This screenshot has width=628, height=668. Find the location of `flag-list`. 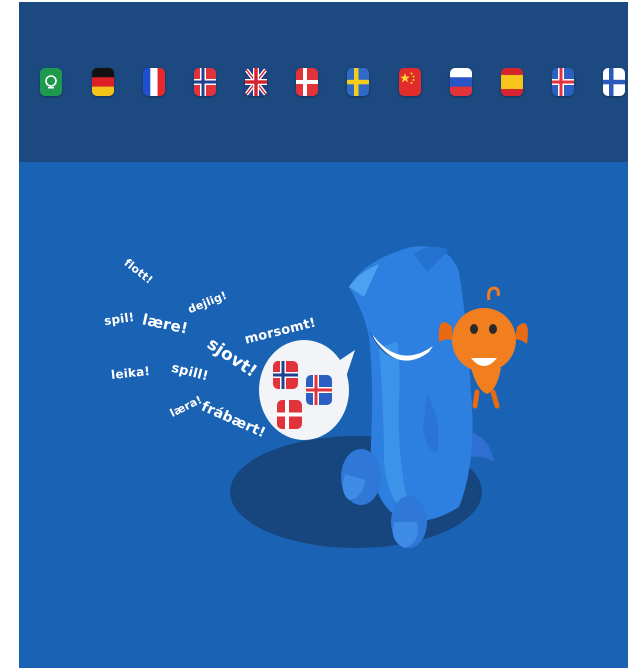

flag-list is located at coordinates (323, 84).